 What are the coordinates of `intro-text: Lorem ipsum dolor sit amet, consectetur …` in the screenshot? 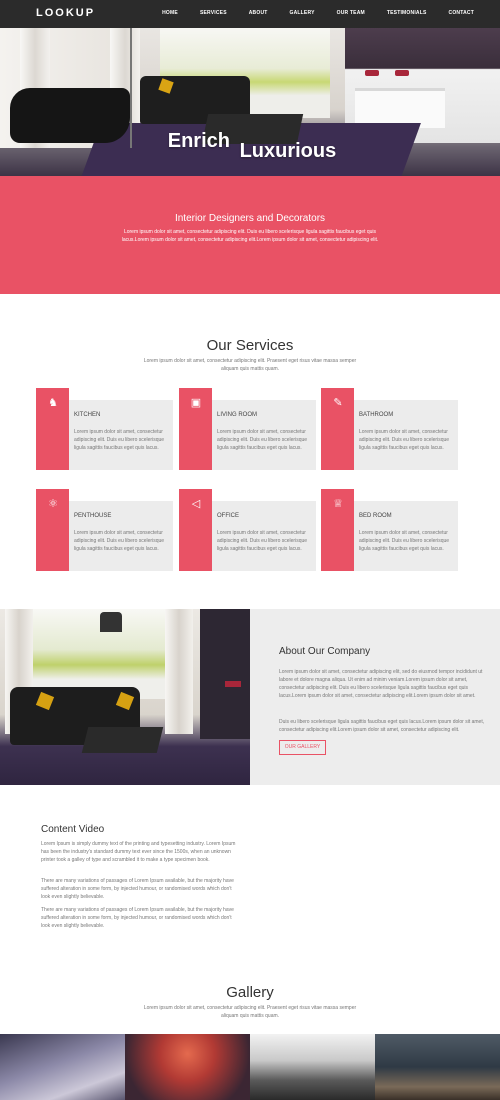 It's located at (250, 236).